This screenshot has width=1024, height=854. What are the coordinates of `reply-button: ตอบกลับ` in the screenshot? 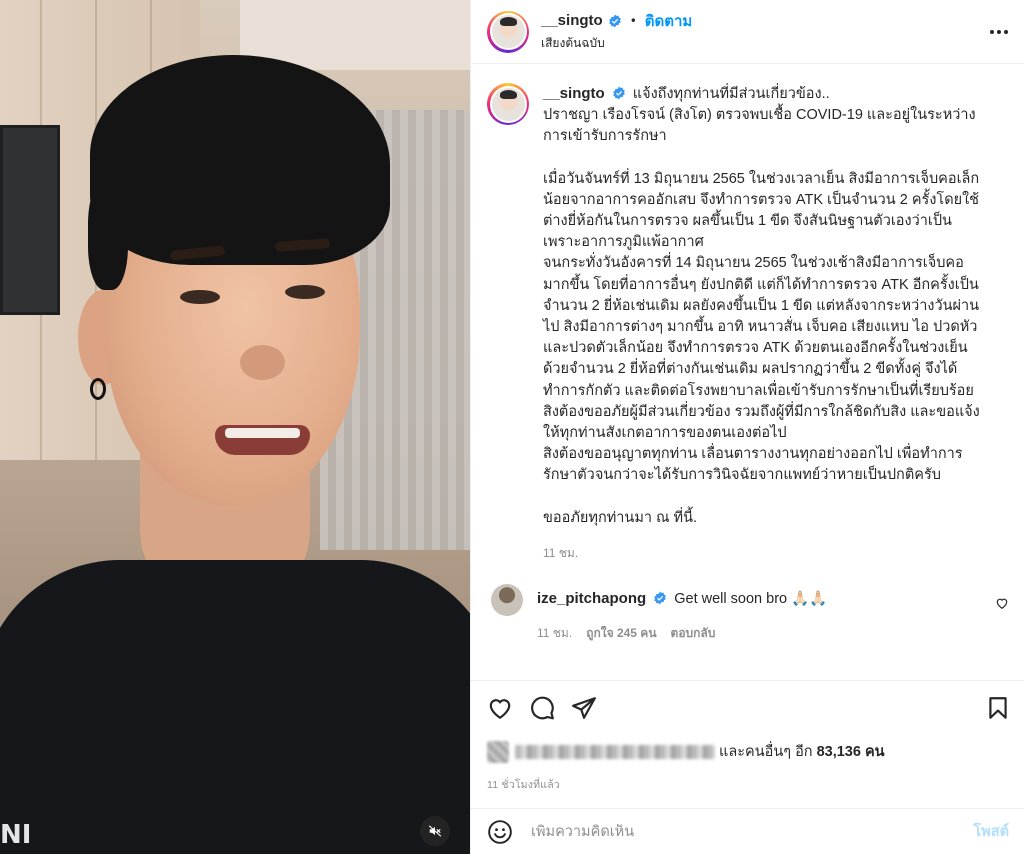 It's located at (693, 633).